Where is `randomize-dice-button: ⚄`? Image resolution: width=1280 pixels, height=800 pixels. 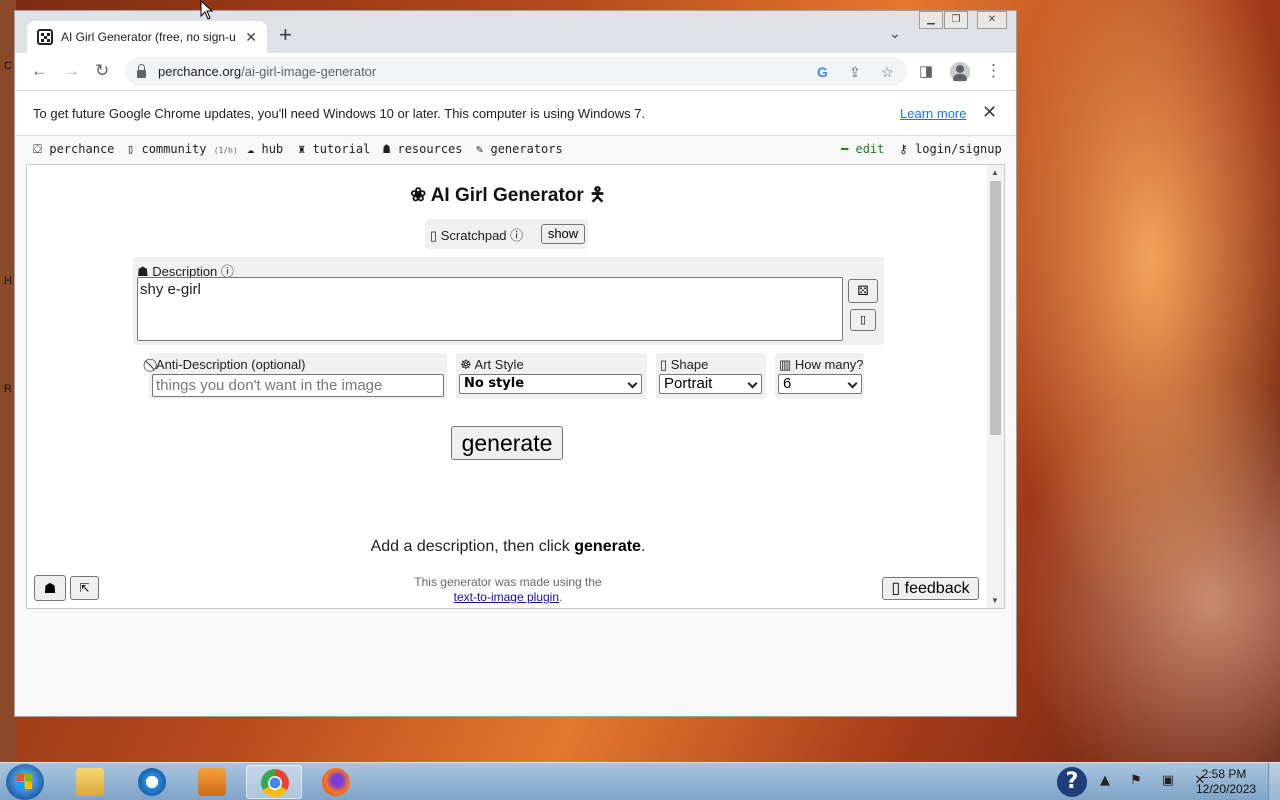
randomize-dice-button: ⚄ is located at coordinates (863, 291).